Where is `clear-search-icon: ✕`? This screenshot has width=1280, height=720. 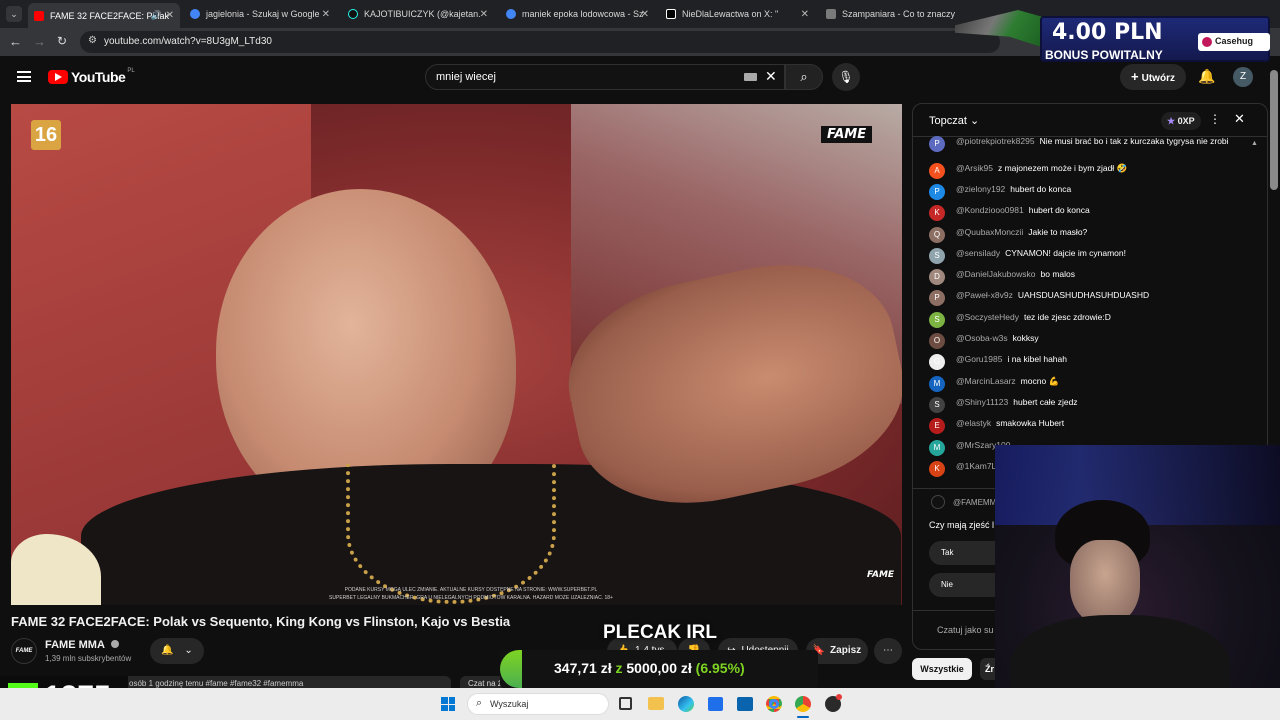 clear-search-icon: ✕ is located at coordinates (771, 76).